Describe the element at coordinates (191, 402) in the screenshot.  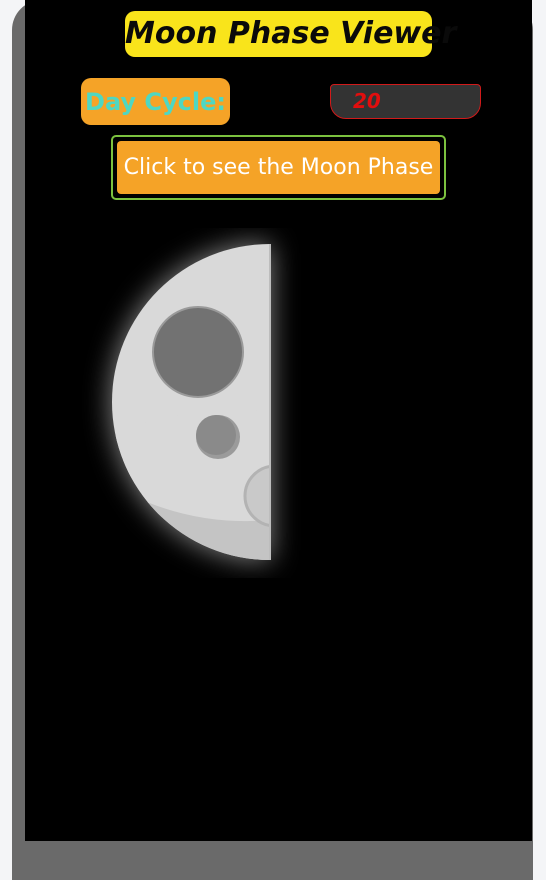
I see `half-moon-icon` at that location.